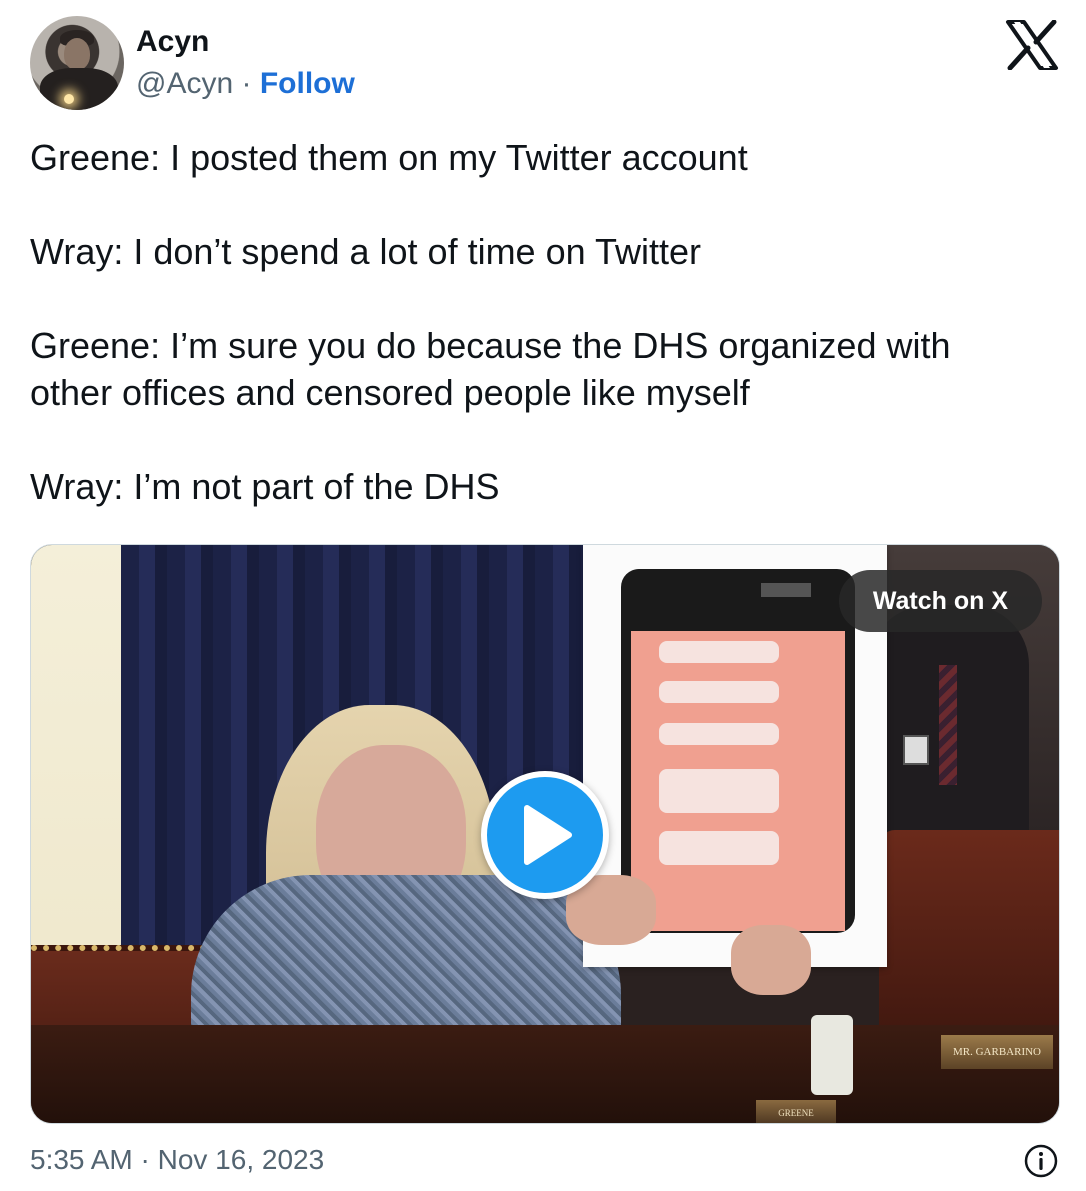 This screenshot has height=1191, width=1086. Describe the element at coordinates (796, 1111) in the screenshot. I see `video-placard-left: GREENE` at that location.